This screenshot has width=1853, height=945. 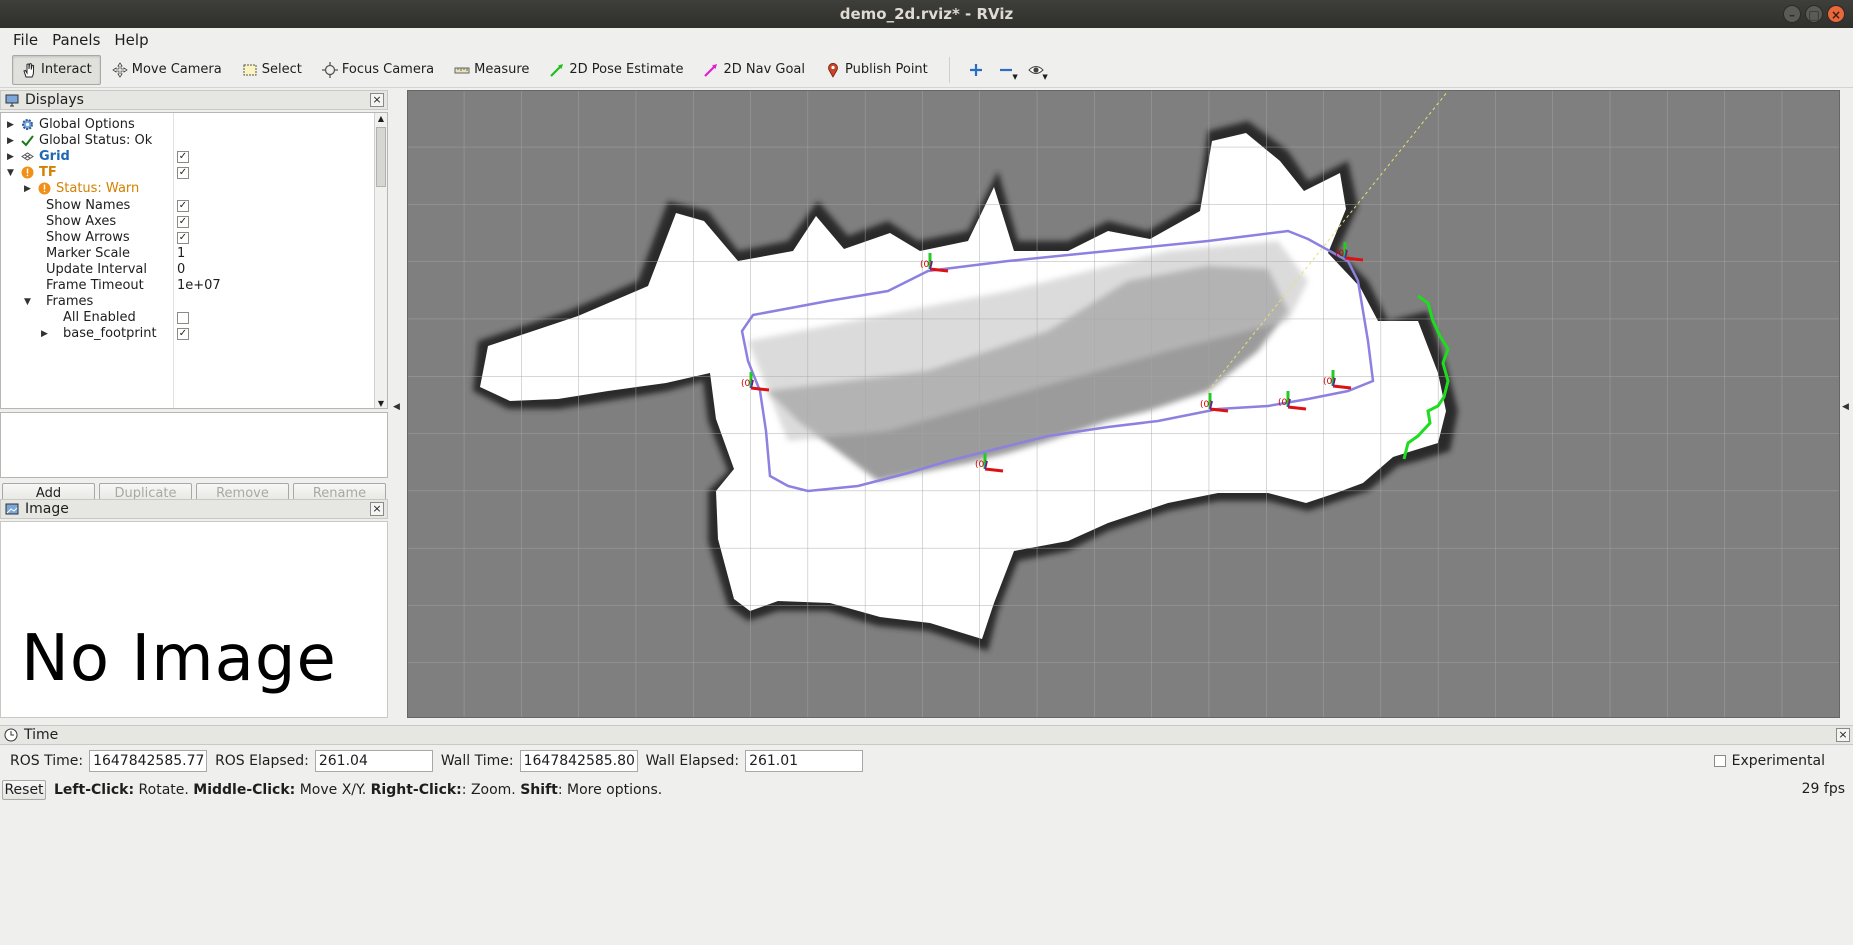 I want to click on reset-button: Reset, so click(x=24, y=790).